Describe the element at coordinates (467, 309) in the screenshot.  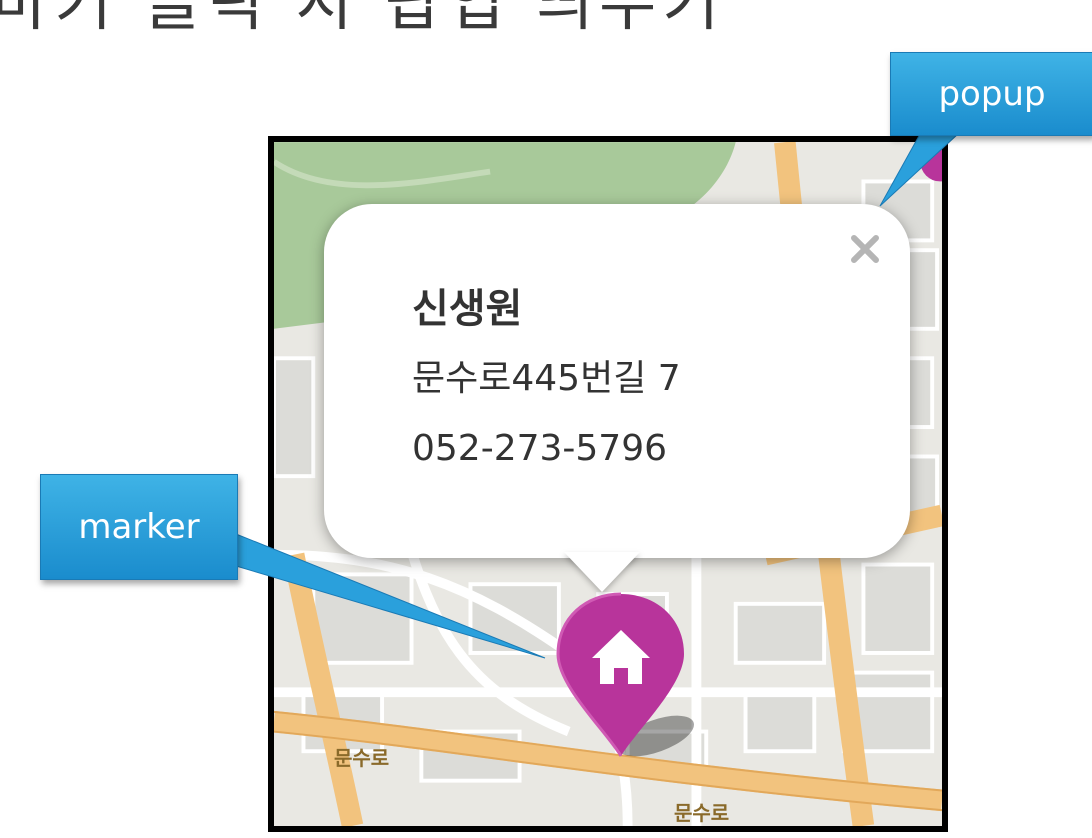
I see `place-name: 신생원` at that location.